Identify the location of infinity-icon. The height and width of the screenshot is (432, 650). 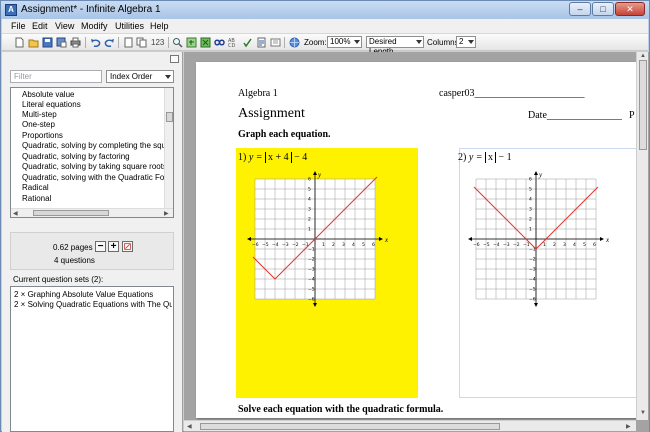
(219, 42).